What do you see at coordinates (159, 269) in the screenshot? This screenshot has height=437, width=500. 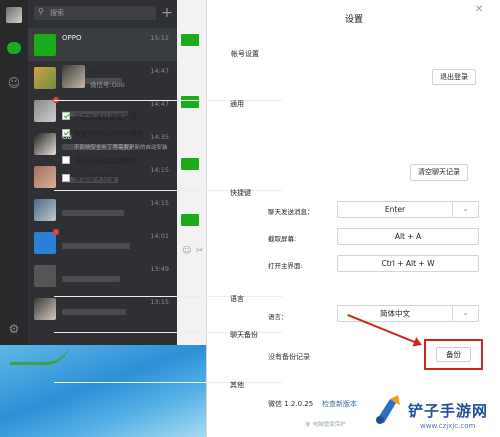 I see `chat-time: 13:49` at bounding box center [159, 269].